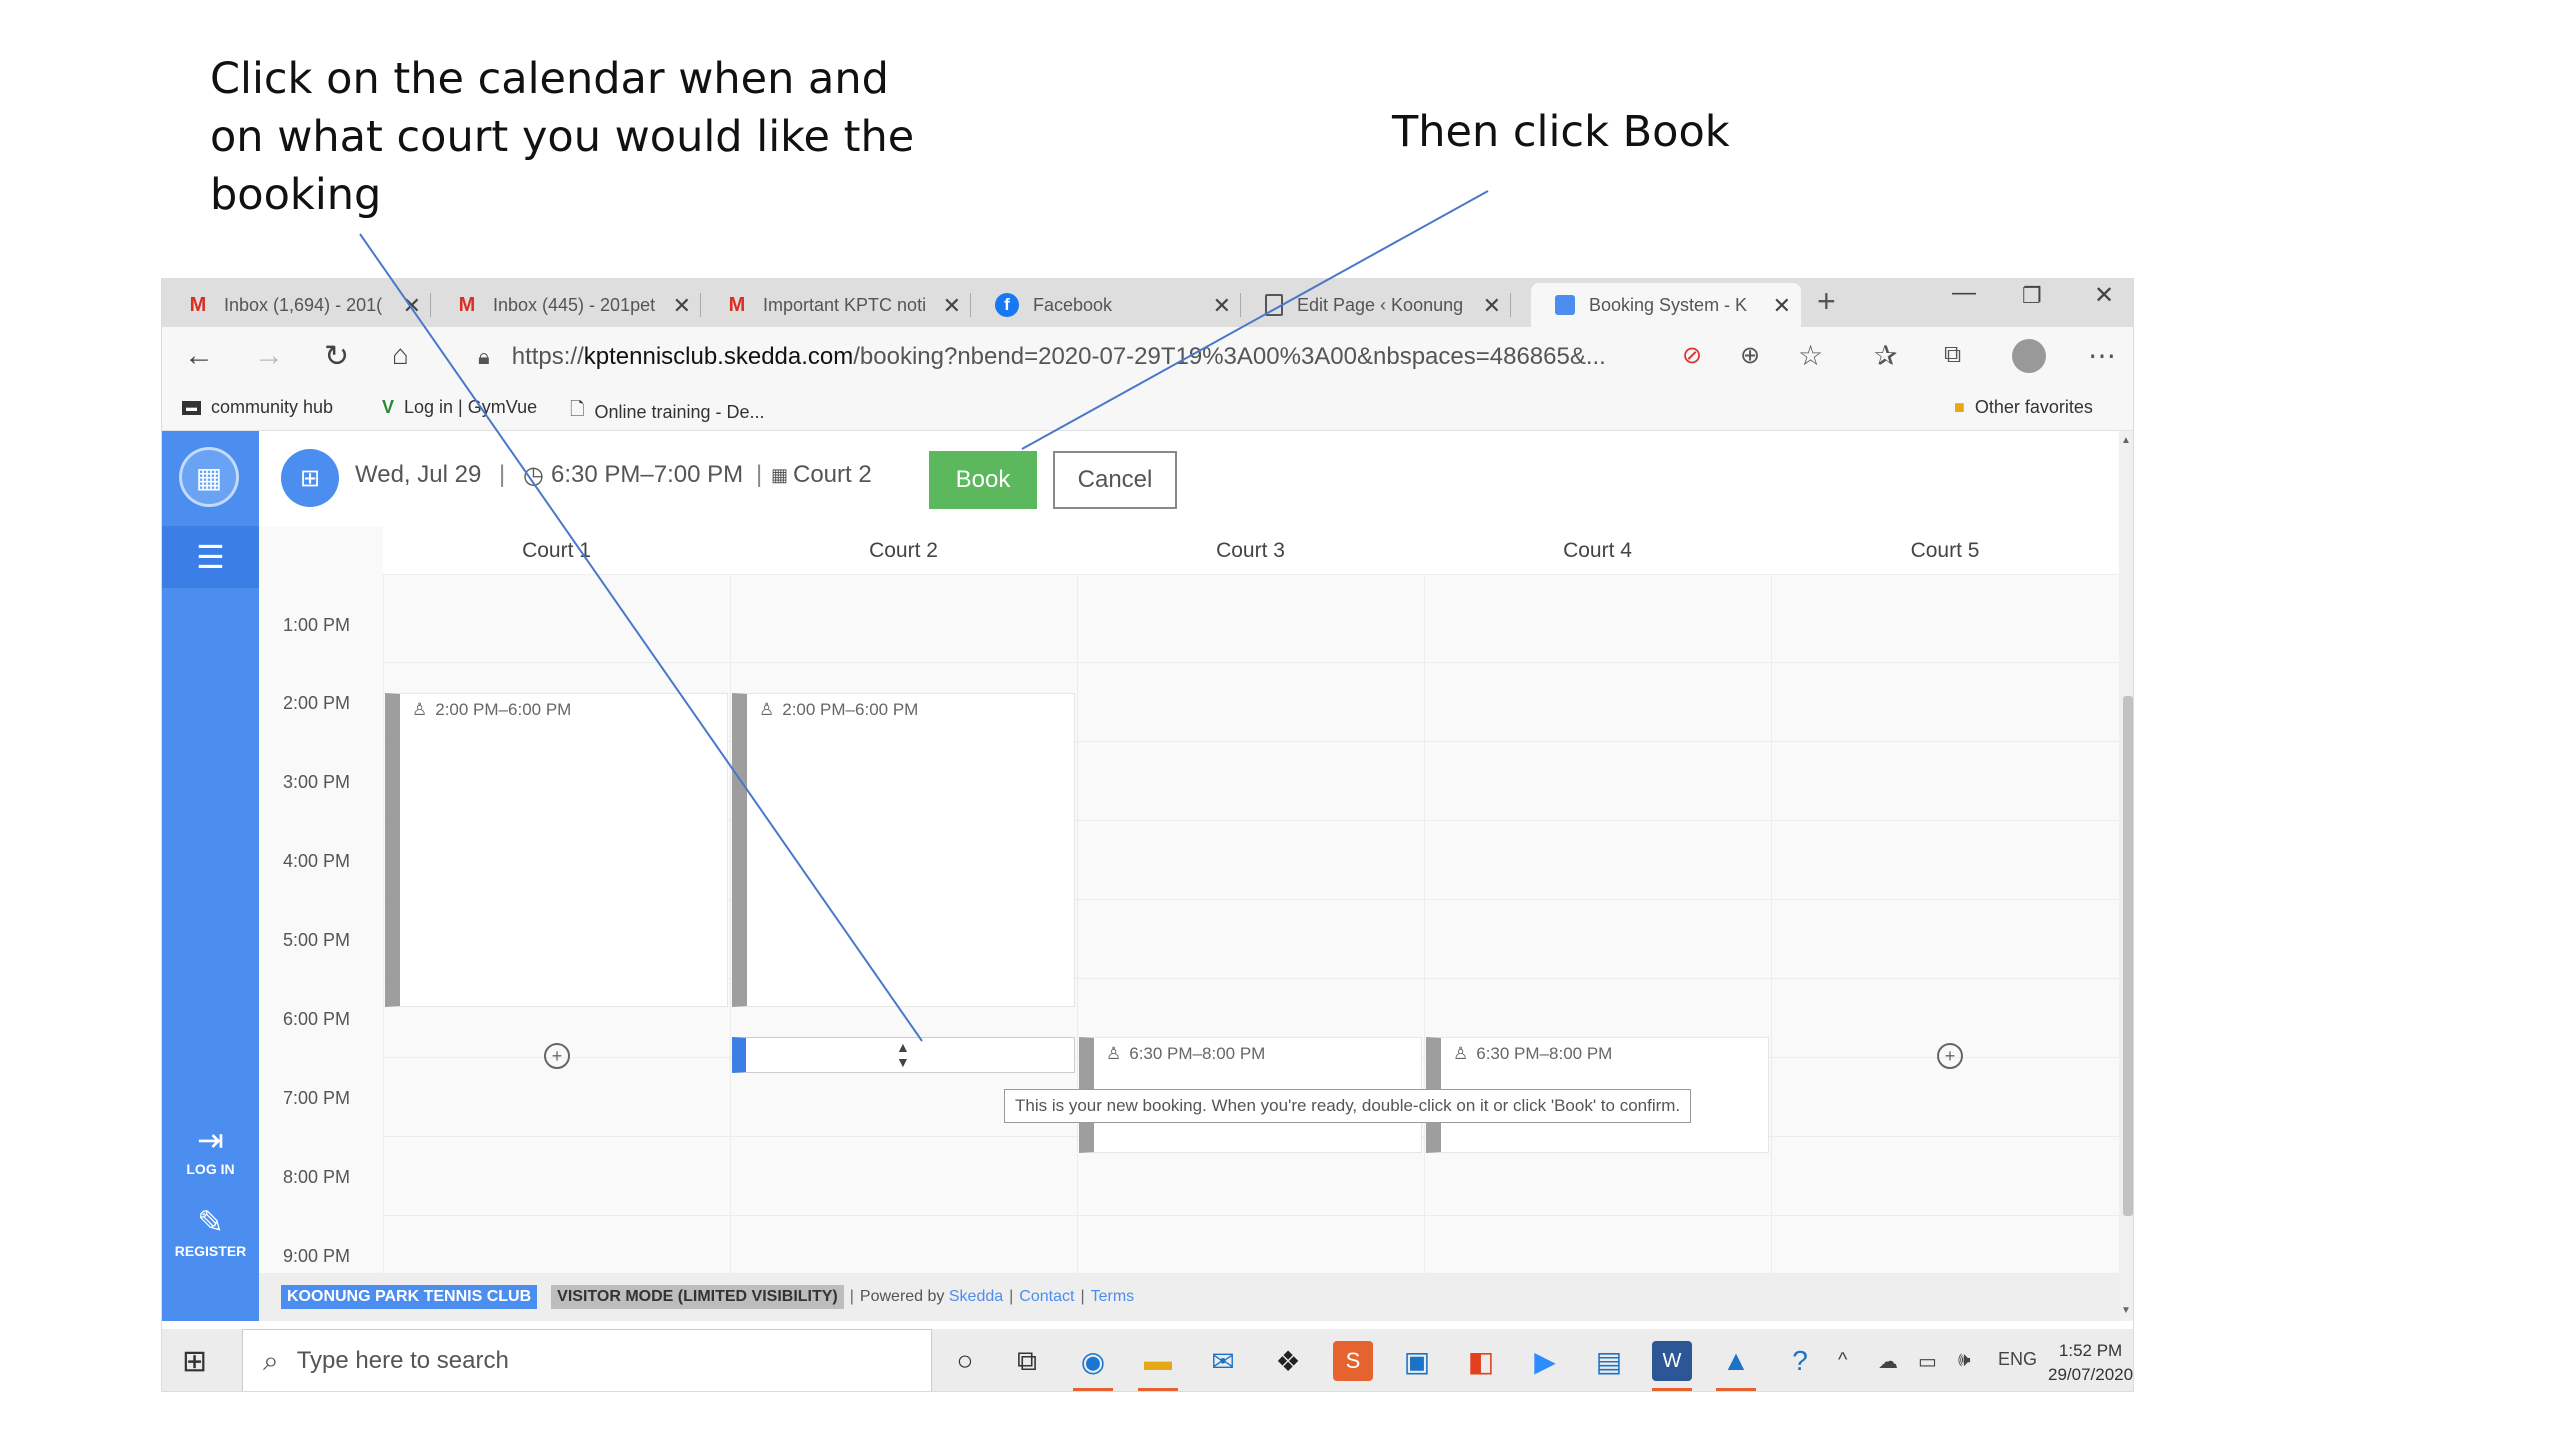 Image resolution: width=2560 pixels, height=1440 pixels. Describe the element at coordinates (2032, 296) in the screenshot. I see `restore-icon: ❐` at that location.